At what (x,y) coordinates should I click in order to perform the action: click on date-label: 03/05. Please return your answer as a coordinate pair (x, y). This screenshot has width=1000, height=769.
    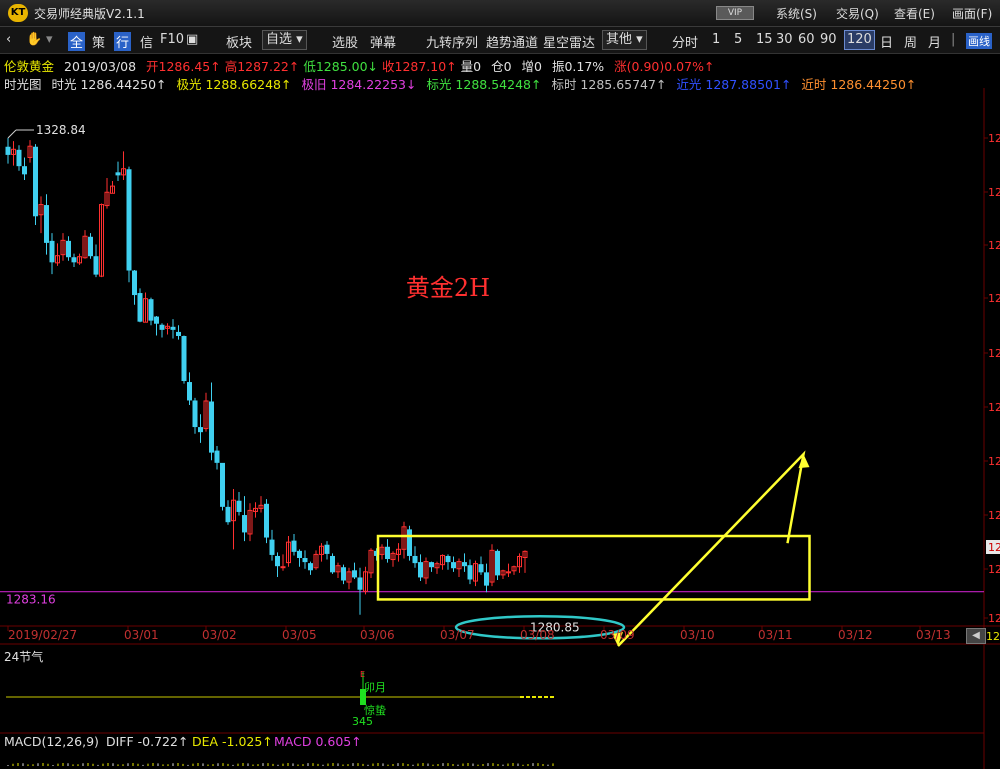
    Looking at the image, I should click on (299, 635).